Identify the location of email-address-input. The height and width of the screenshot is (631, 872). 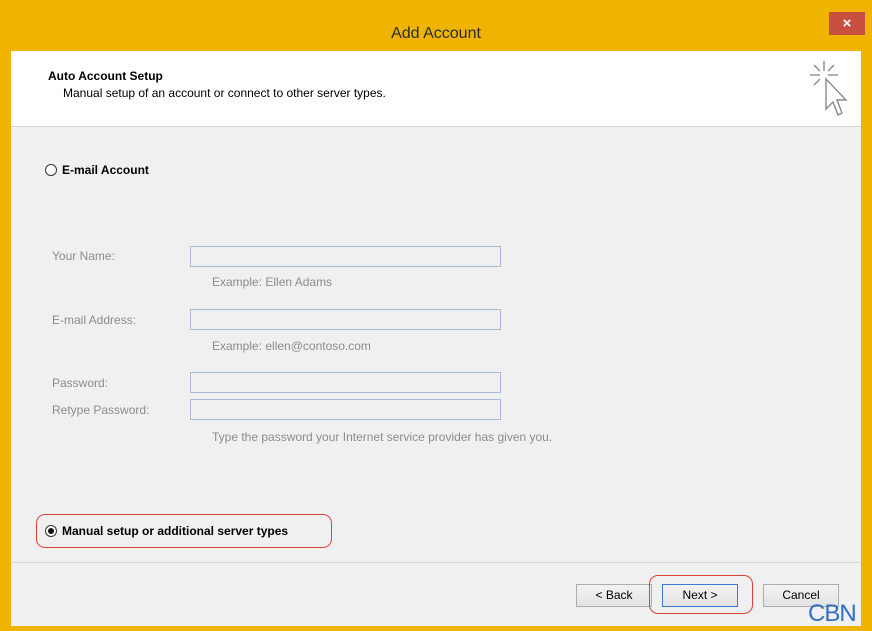
(345, 319).